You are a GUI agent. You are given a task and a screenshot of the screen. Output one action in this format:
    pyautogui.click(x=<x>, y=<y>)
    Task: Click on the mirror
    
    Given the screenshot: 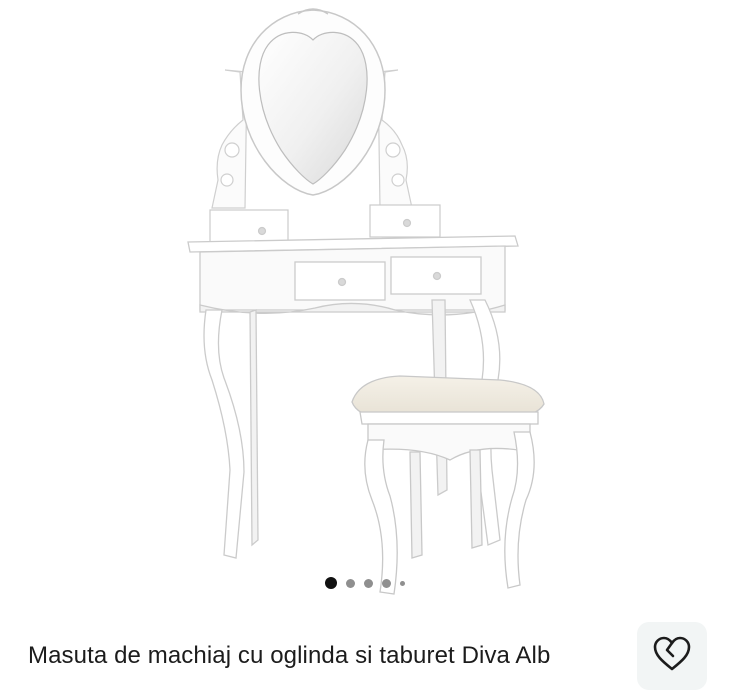 What is the action you would take?
    pyautogui.click(x=313, y=102)
    